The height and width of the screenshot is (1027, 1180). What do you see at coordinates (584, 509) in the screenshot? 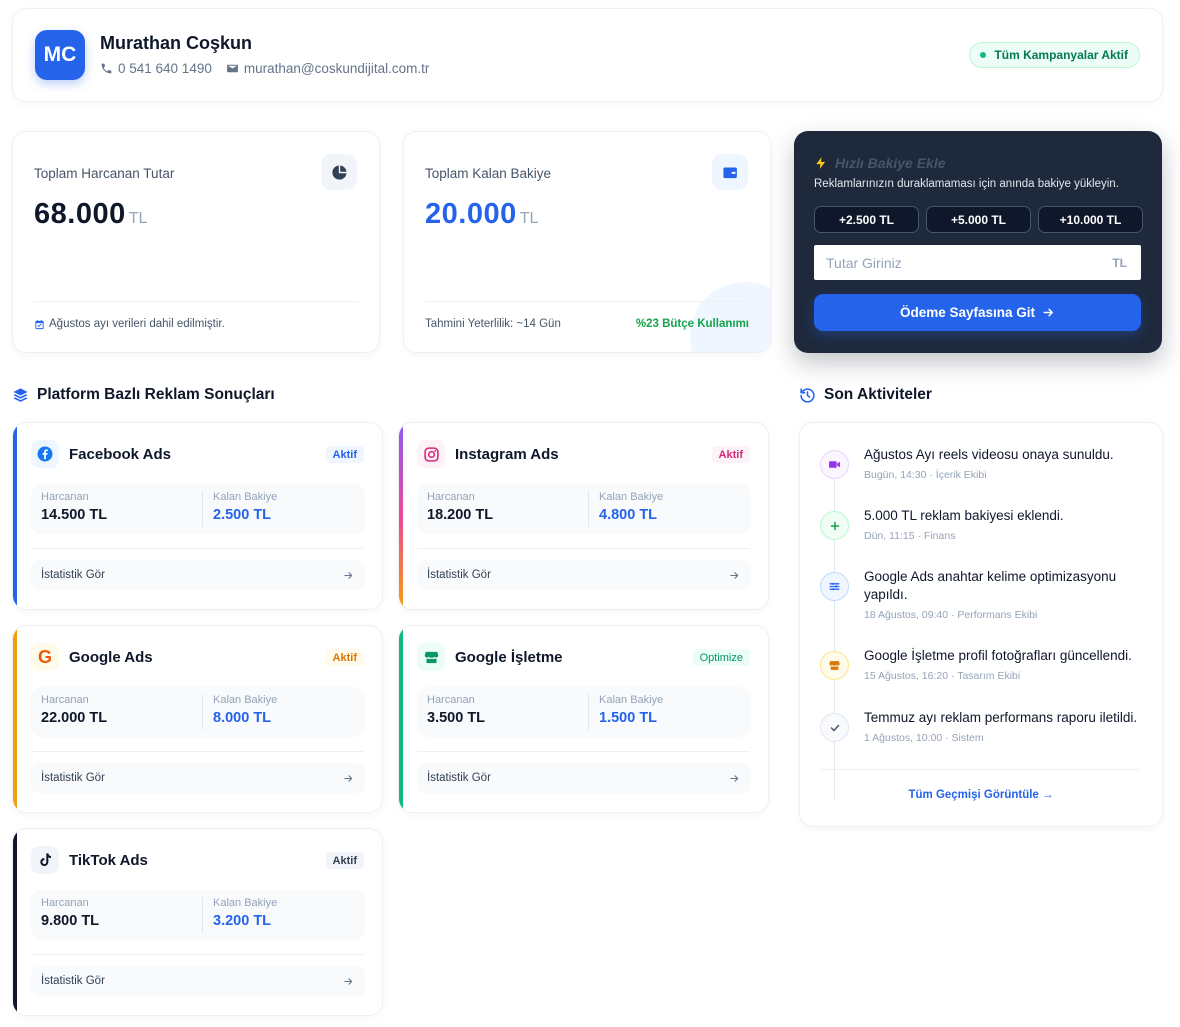
I see `platform-stats: Harcanan 18.200 TL Kalan Bakiye 4.800 TL` at bounding box center [584, 509].